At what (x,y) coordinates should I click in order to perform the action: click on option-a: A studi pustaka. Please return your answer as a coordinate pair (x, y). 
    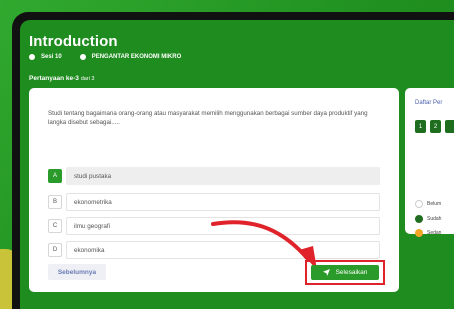
    Looking at the image, I should click on (214, 176).